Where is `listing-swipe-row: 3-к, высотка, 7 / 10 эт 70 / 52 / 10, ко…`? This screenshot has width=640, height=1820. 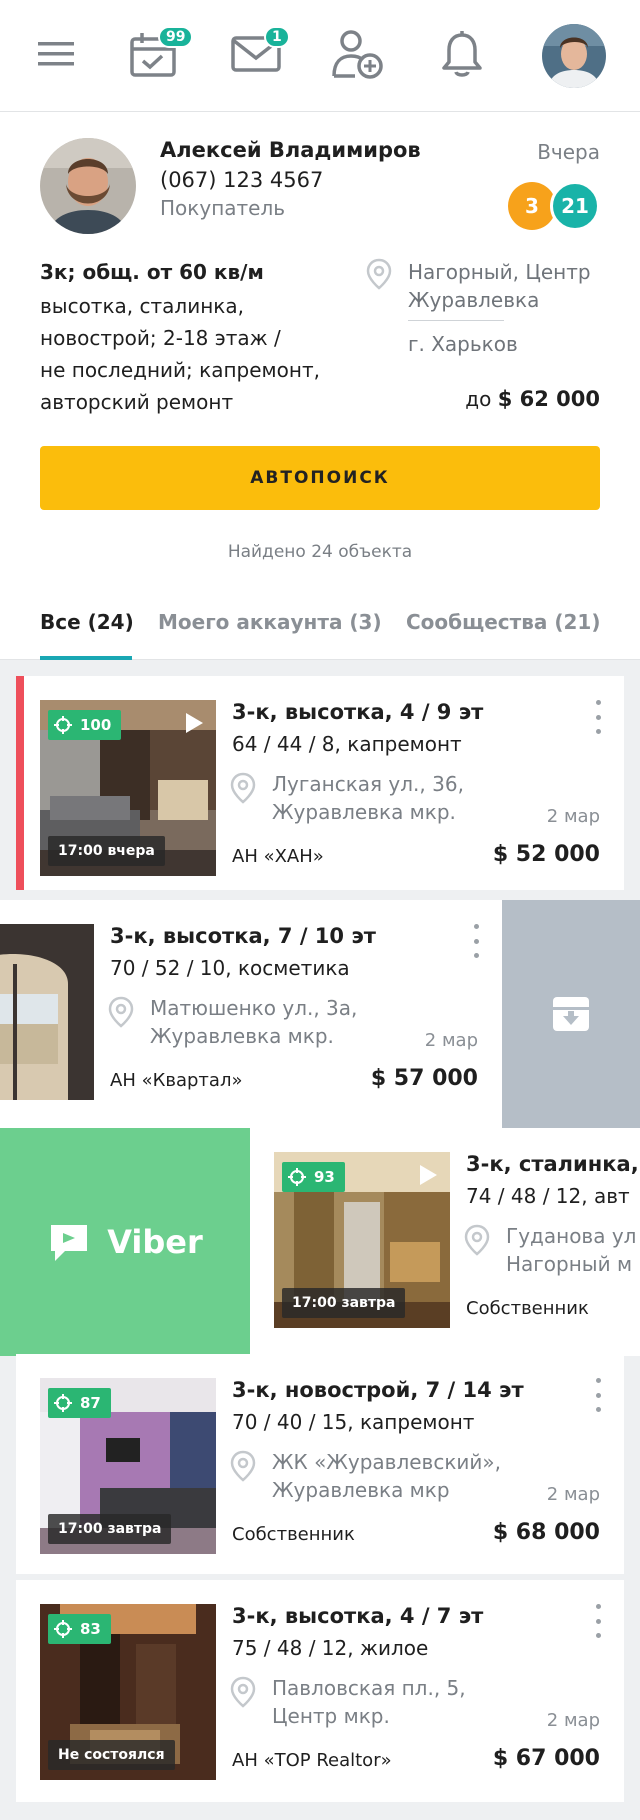 listing-swipe-row: 3-к, высотка, 7 / 10 эт 70 / 52 / 10, ко… is located at coordinates (320, 1014).